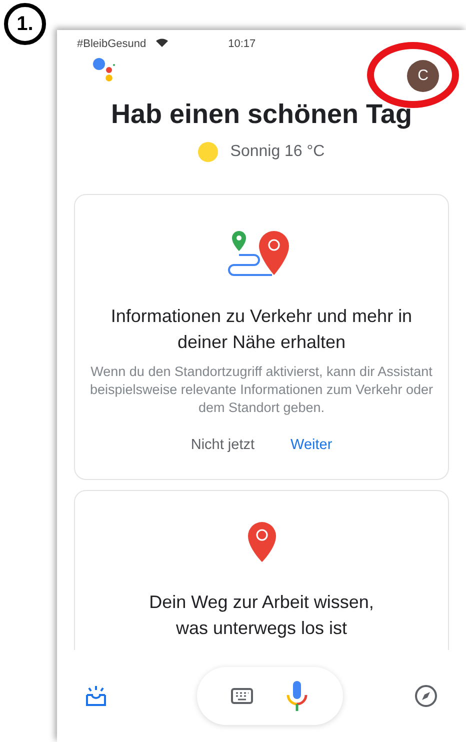 This screenshot has height=742, width=466. What do you see at coordinates (241, 696) in the screenshot?
I see `keyboard-icon` at bounding box center [241, 696].